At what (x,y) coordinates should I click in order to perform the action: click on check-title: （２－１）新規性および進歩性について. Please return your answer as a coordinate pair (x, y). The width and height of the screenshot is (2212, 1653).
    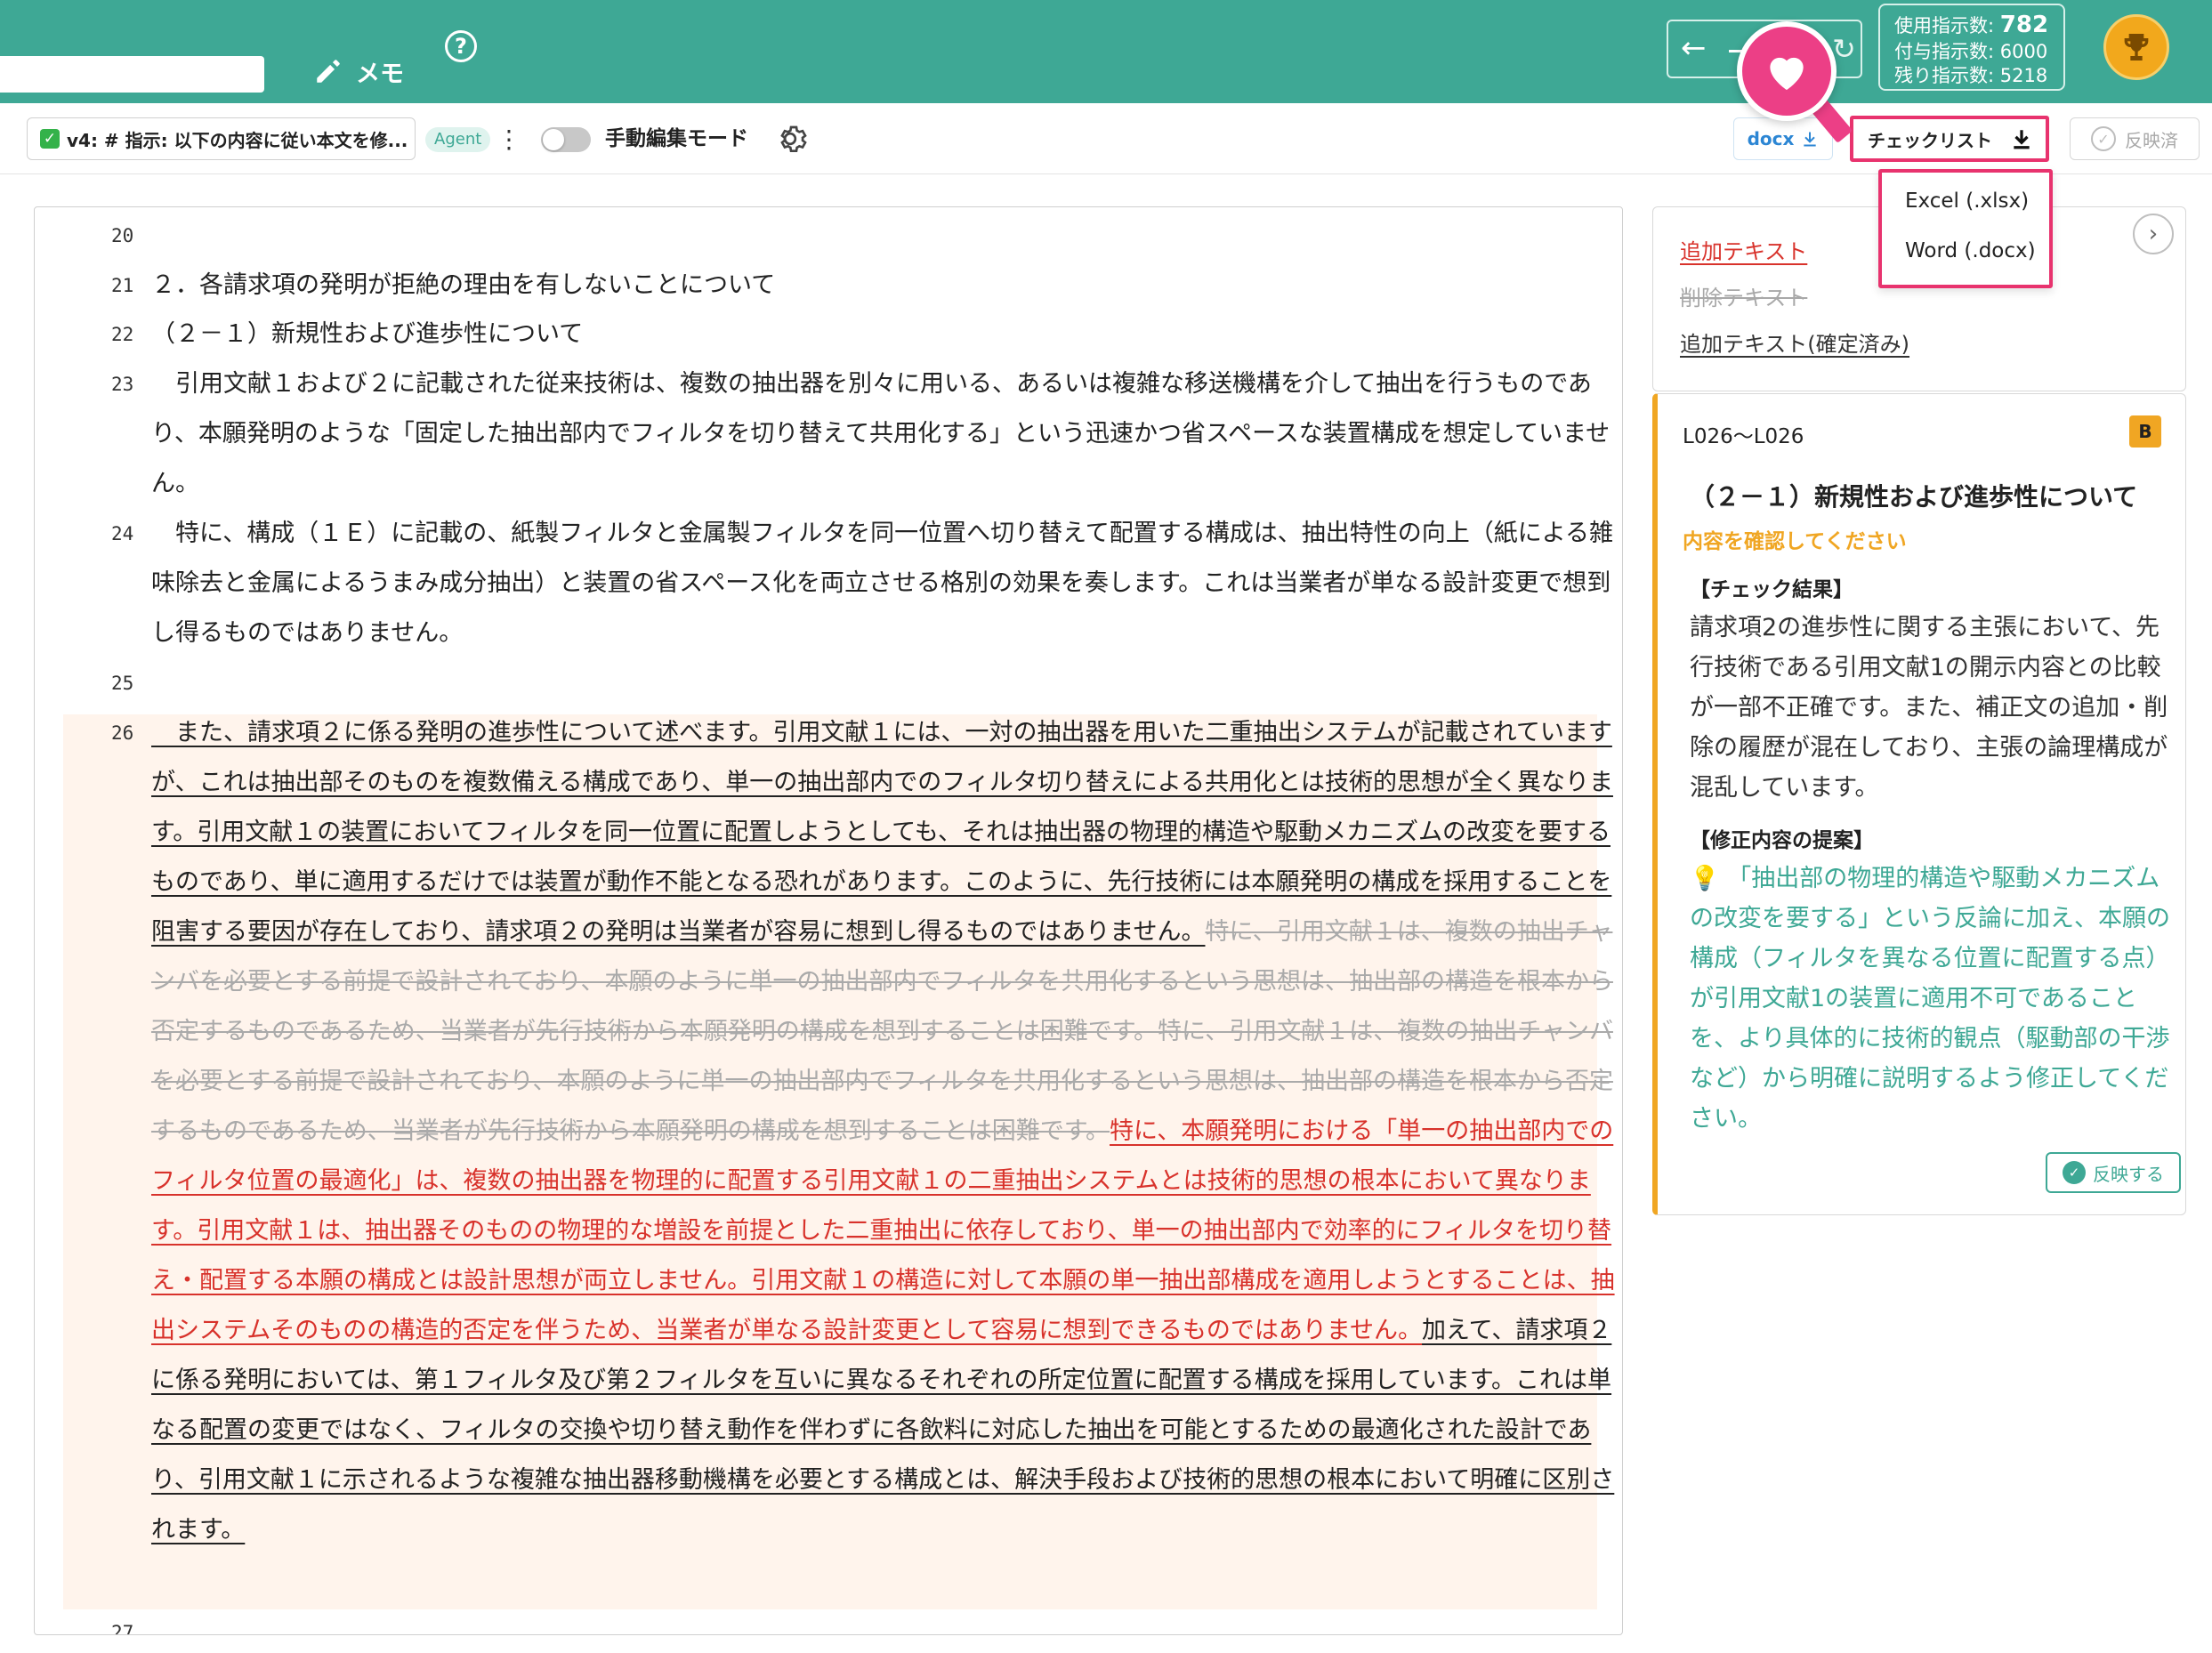
    Looking at the image, I should click on (1914, 497).